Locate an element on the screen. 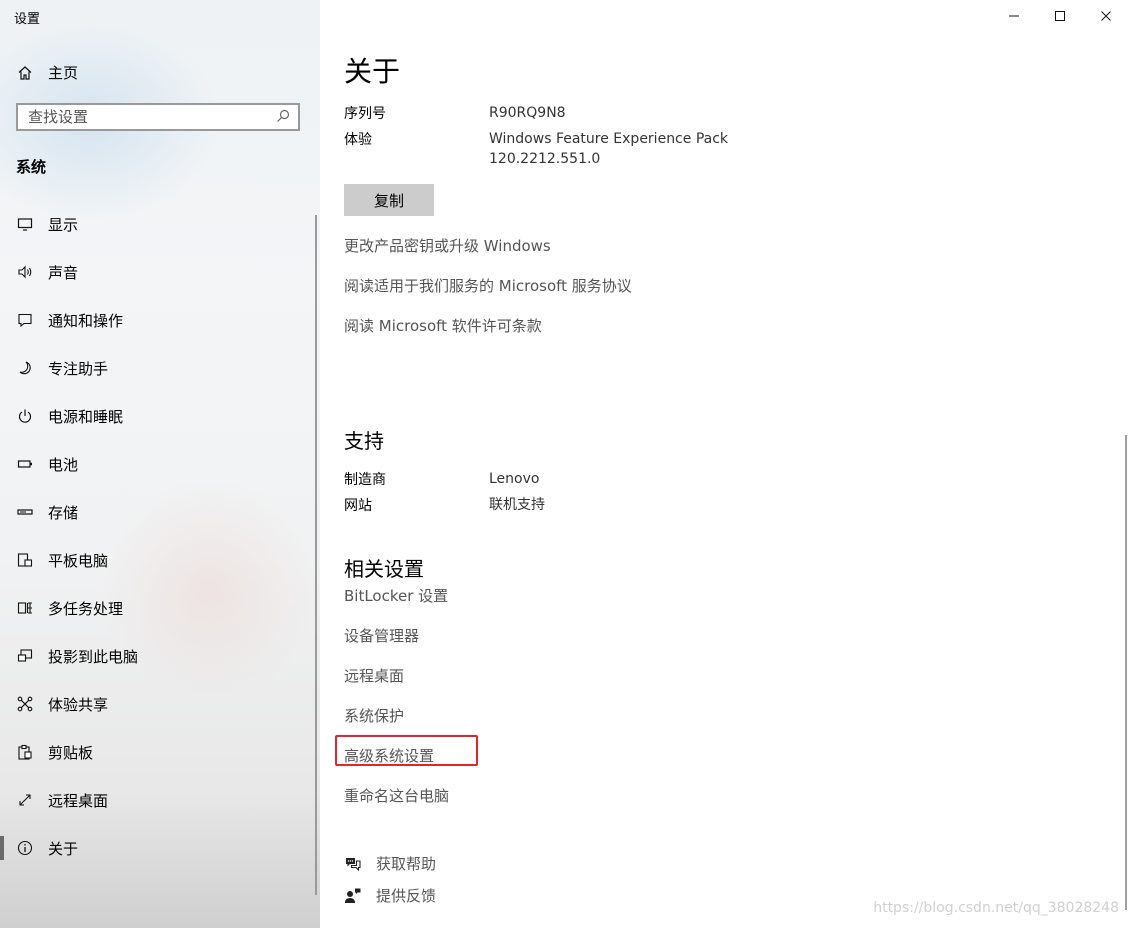 Image resolution: width=1129 pixels, height=928 pixels. minimize-icon is located at coordinates (1014, 16).